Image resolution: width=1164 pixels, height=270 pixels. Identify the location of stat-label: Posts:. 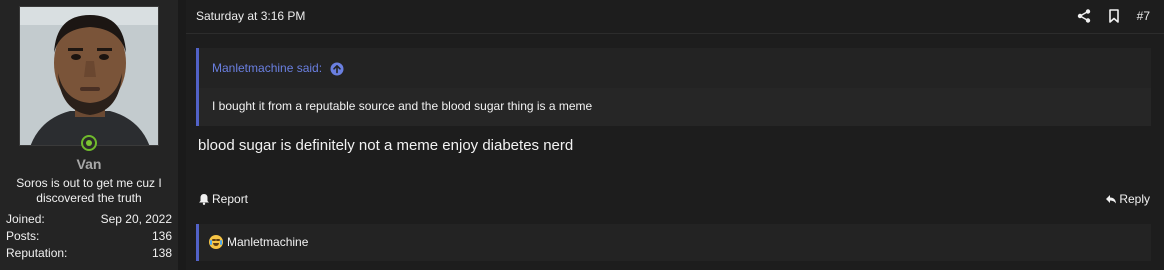
(23, 236).